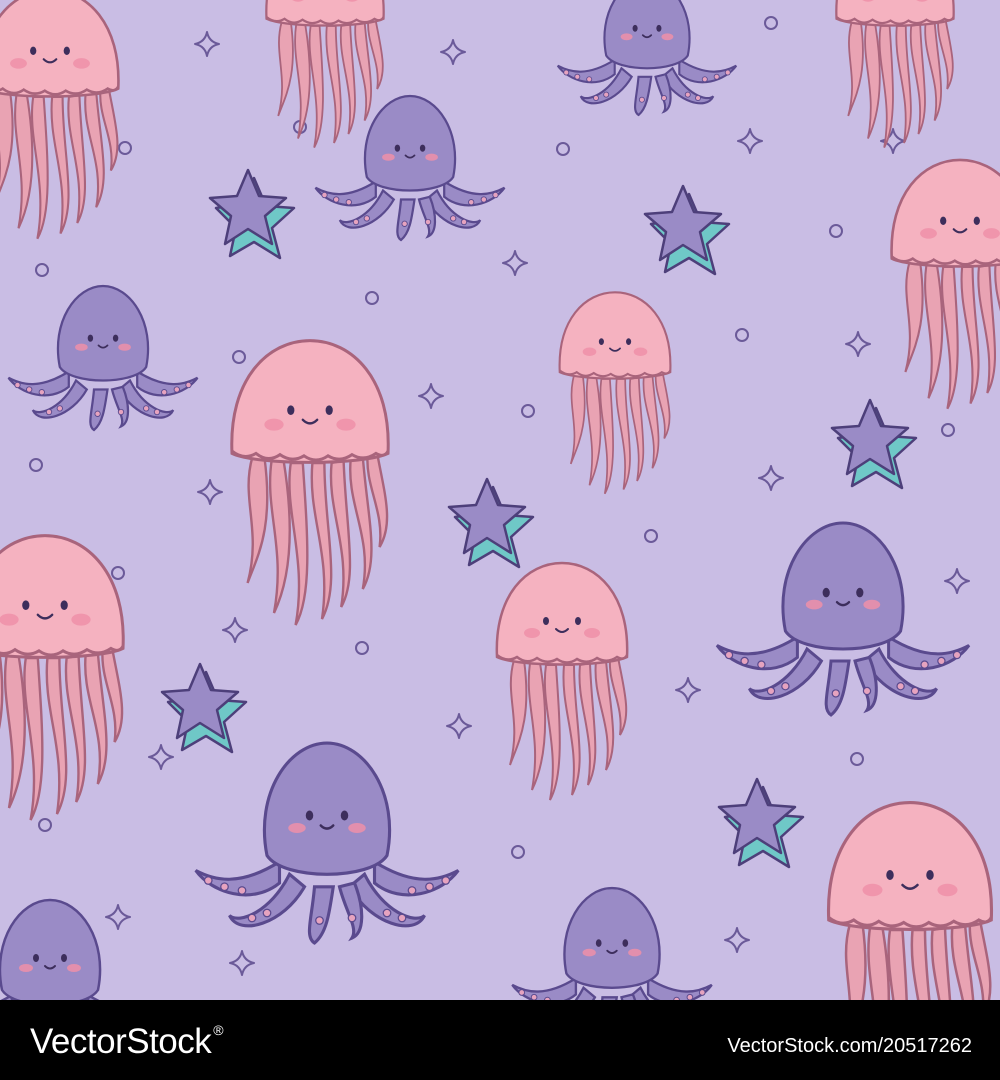  I want to click on vectorstock-logo: VectorStock ®, so click(127, 1042).